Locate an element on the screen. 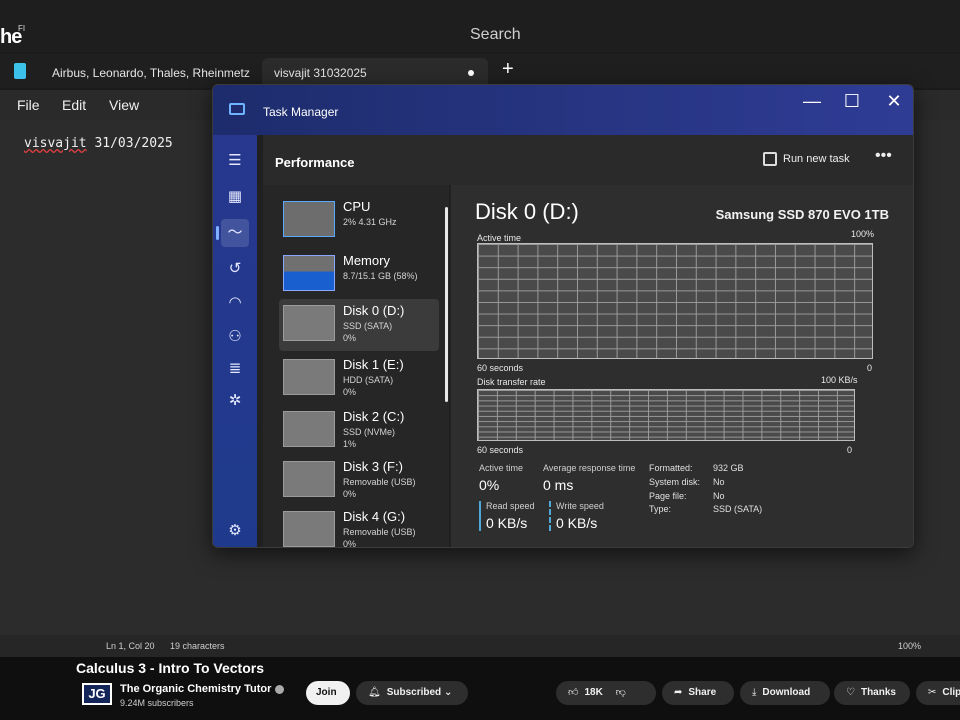 This screenshot has height=720, width=960. resource-item-disk-4: Disk 4 (G:) Removable (USB) 0% is located at coordinates (359, 526).